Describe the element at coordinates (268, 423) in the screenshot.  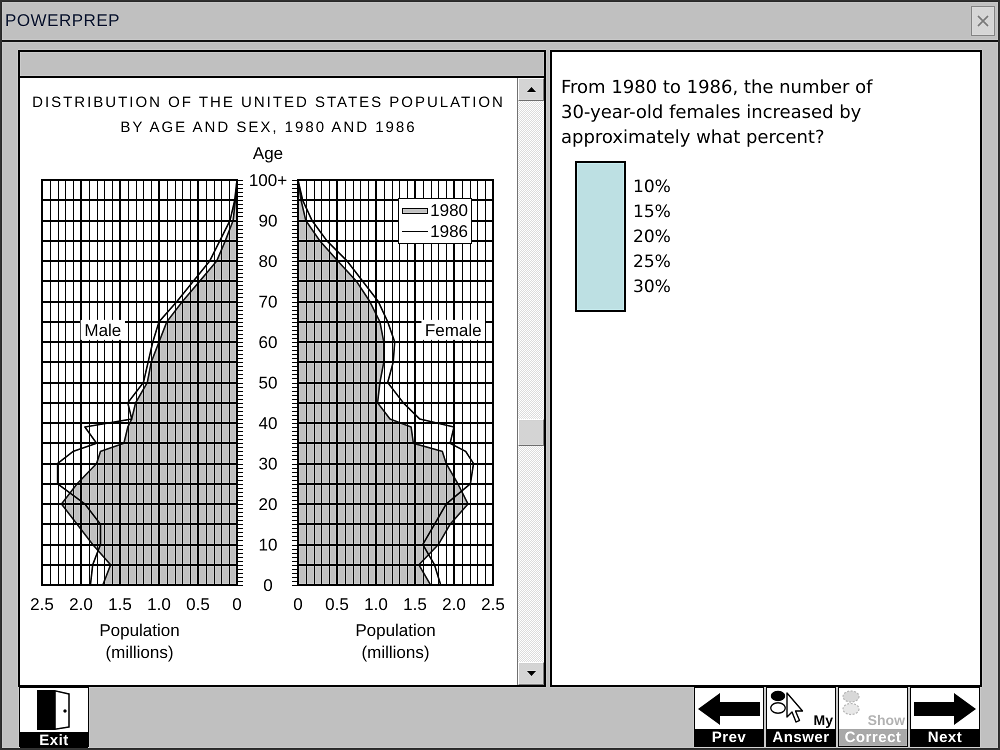
I see `axis-tick-label: 40` at that location.